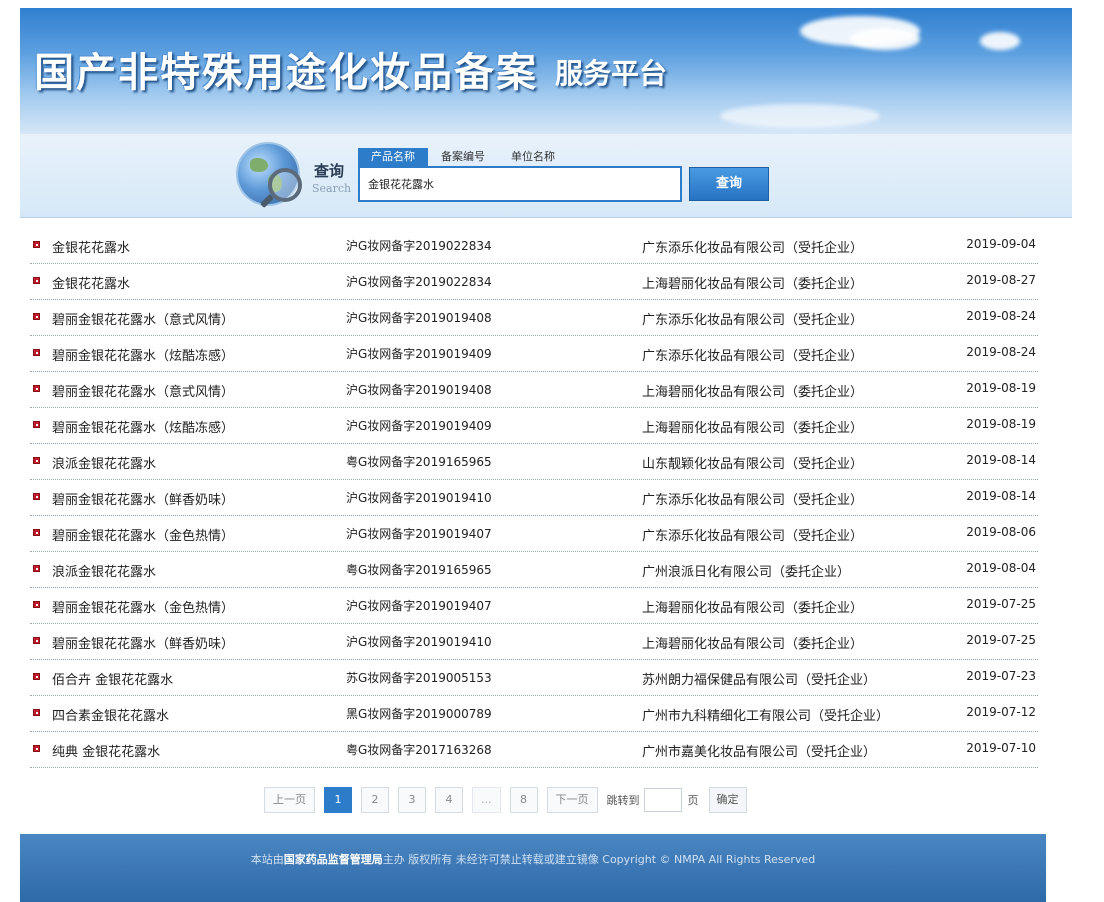 Image resolution: width=1104 pixels, height=902 pixels. What do you see at coordinates (419, 677) in the screenshot?
I see `record-number: 苏G妆网备字2019005153` at bounding box center [419, 677].